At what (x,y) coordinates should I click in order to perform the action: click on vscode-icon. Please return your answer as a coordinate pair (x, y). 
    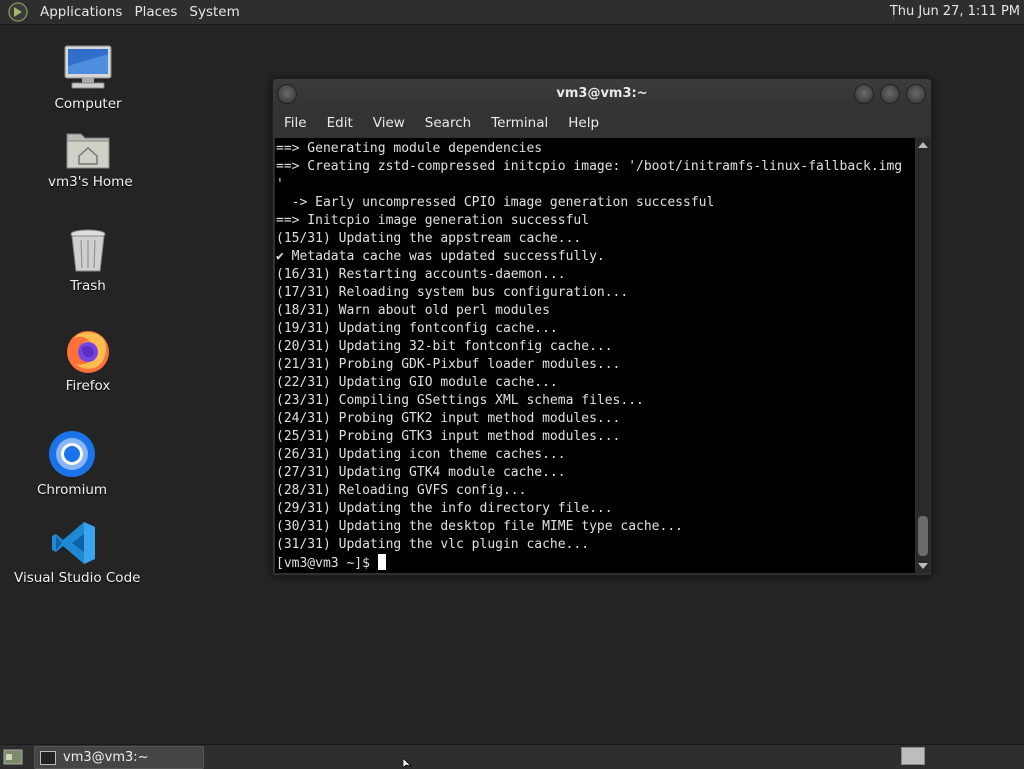
    Looking at the image, I should click on (73, 543).